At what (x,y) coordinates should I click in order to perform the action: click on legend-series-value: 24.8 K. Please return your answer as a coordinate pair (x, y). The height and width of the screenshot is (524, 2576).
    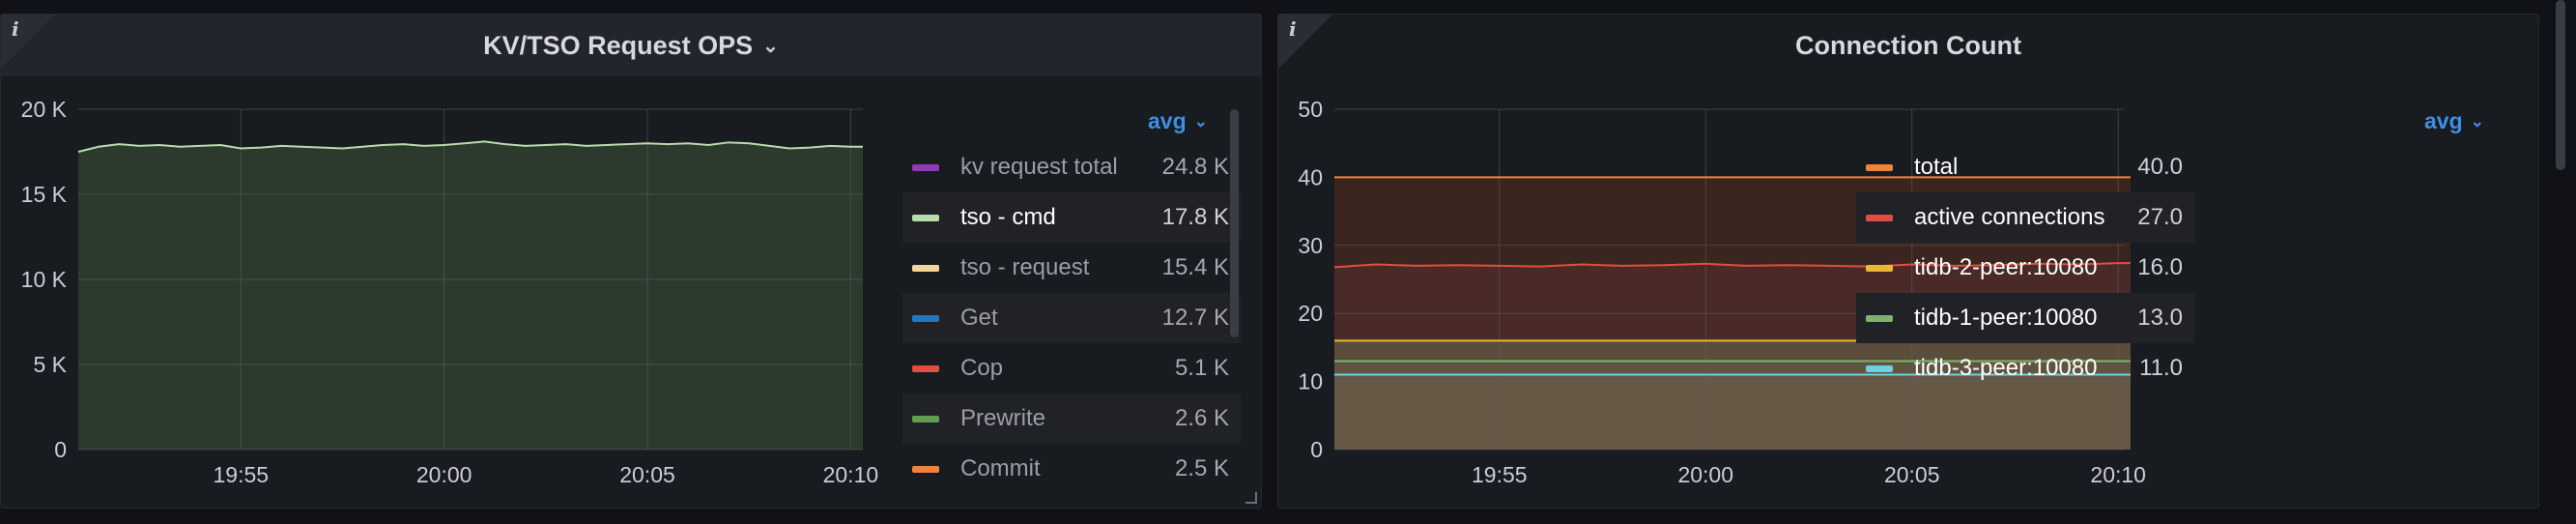
    Looking at the image, I should click on (1195, 167).